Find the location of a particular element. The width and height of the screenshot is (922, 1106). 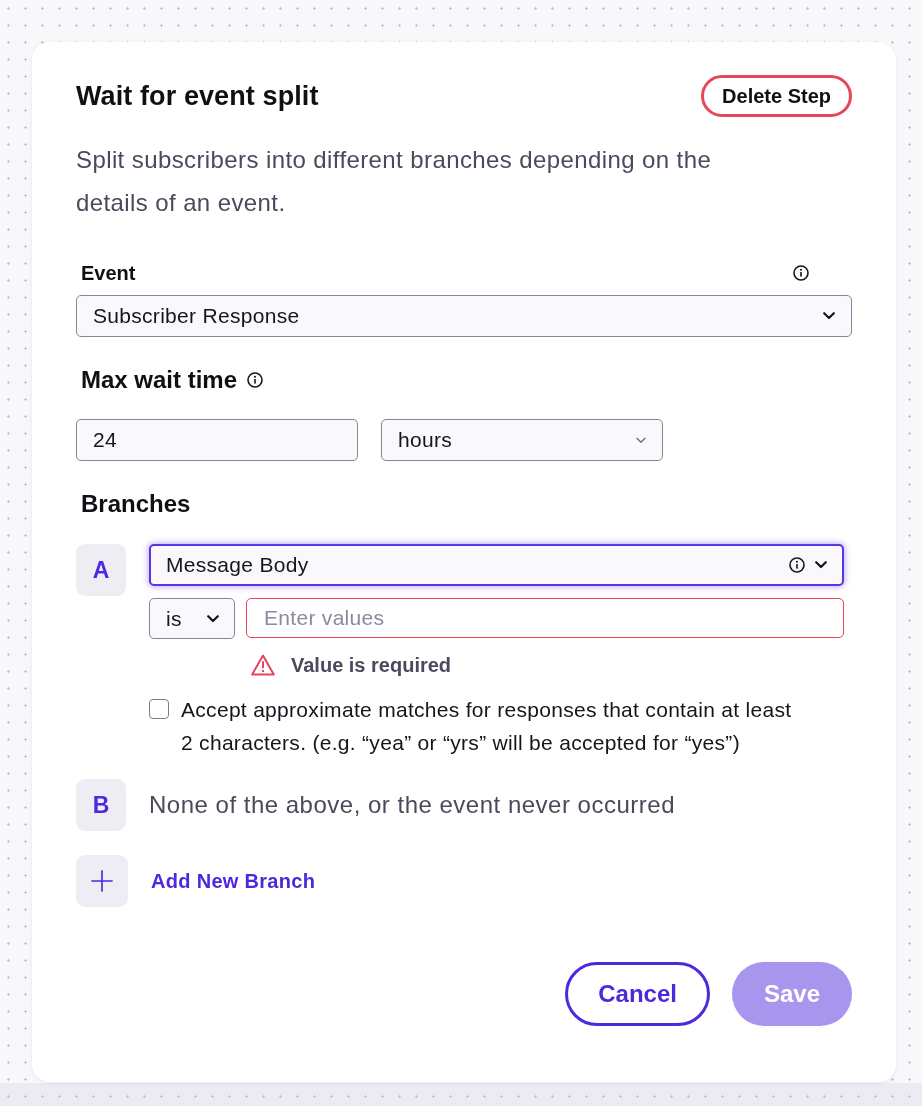

error-message: Value is required is located at coordinates (371, 665).